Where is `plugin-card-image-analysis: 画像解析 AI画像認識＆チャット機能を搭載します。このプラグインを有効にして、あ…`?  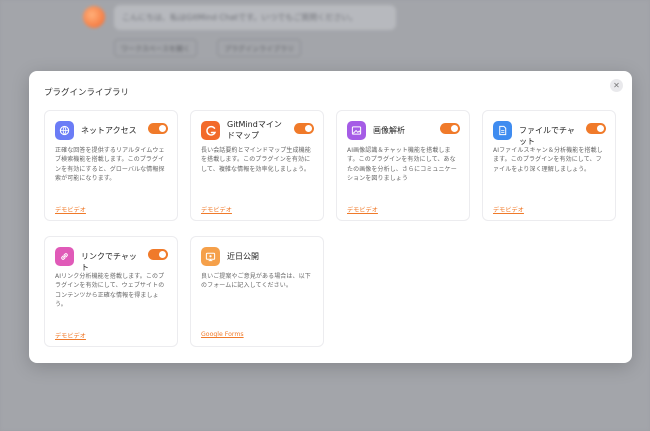
plugin-card-image-analysis: 画像解析 AI画像認識＆チャット機能を搭載します。このプラグインを有効にして、あ… is located at coordinates (403, 165).